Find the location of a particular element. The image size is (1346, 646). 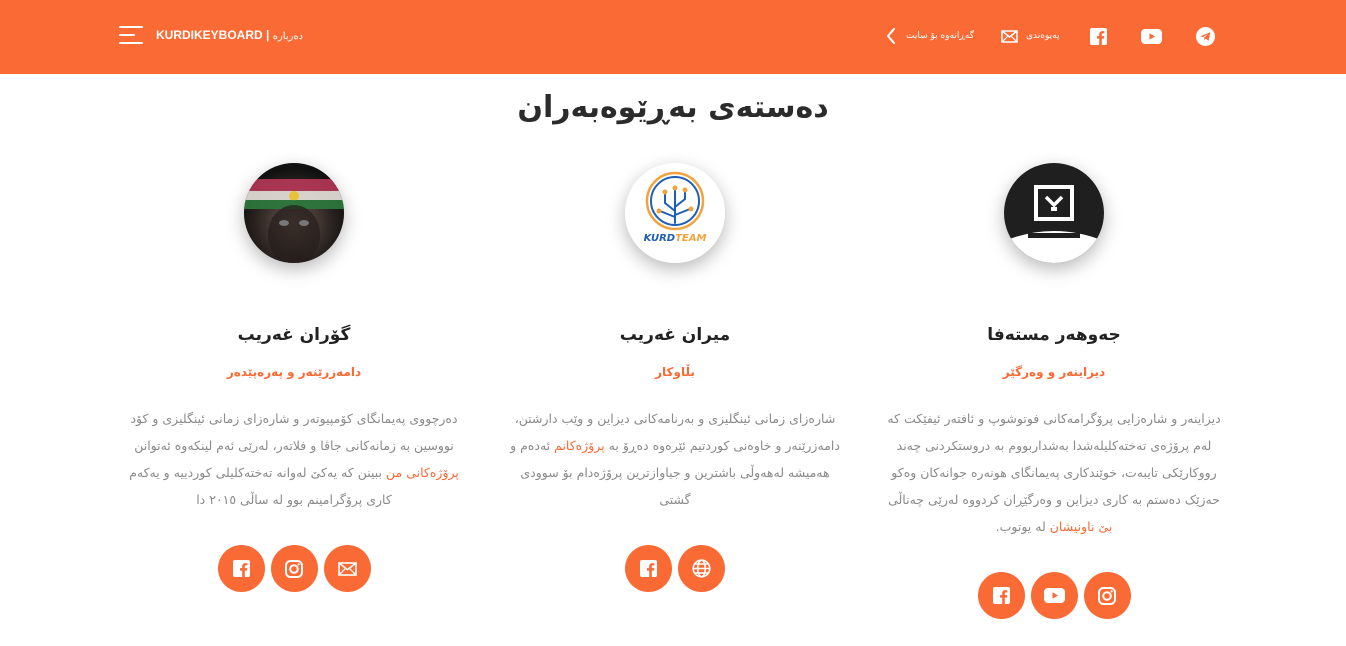

member-name: گۆران غەریب is located at coordinates (294, 335).